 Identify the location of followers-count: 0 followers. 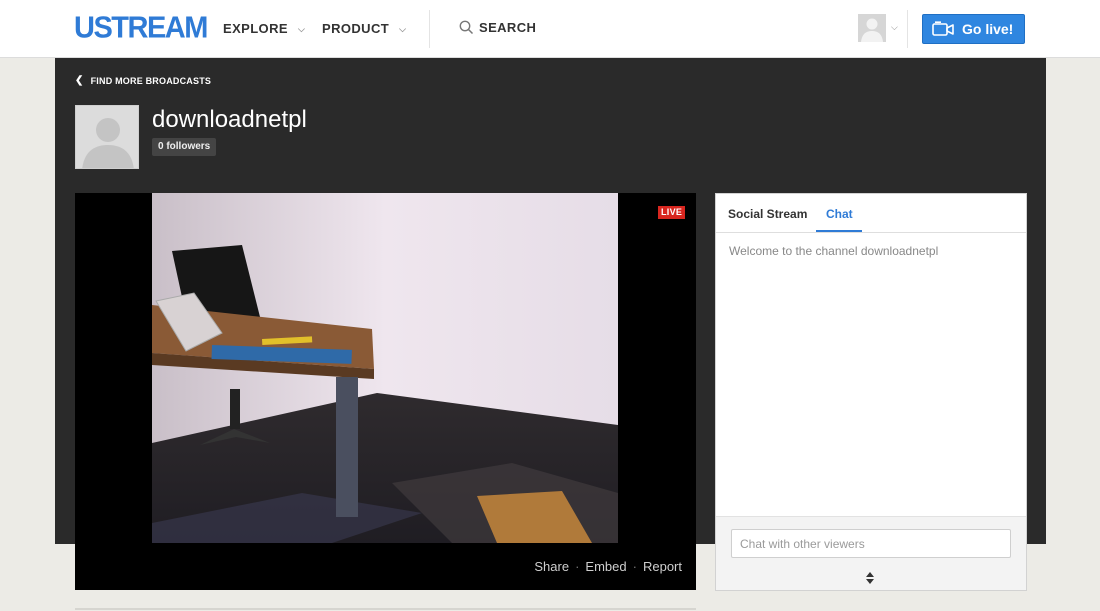
(184, 147).